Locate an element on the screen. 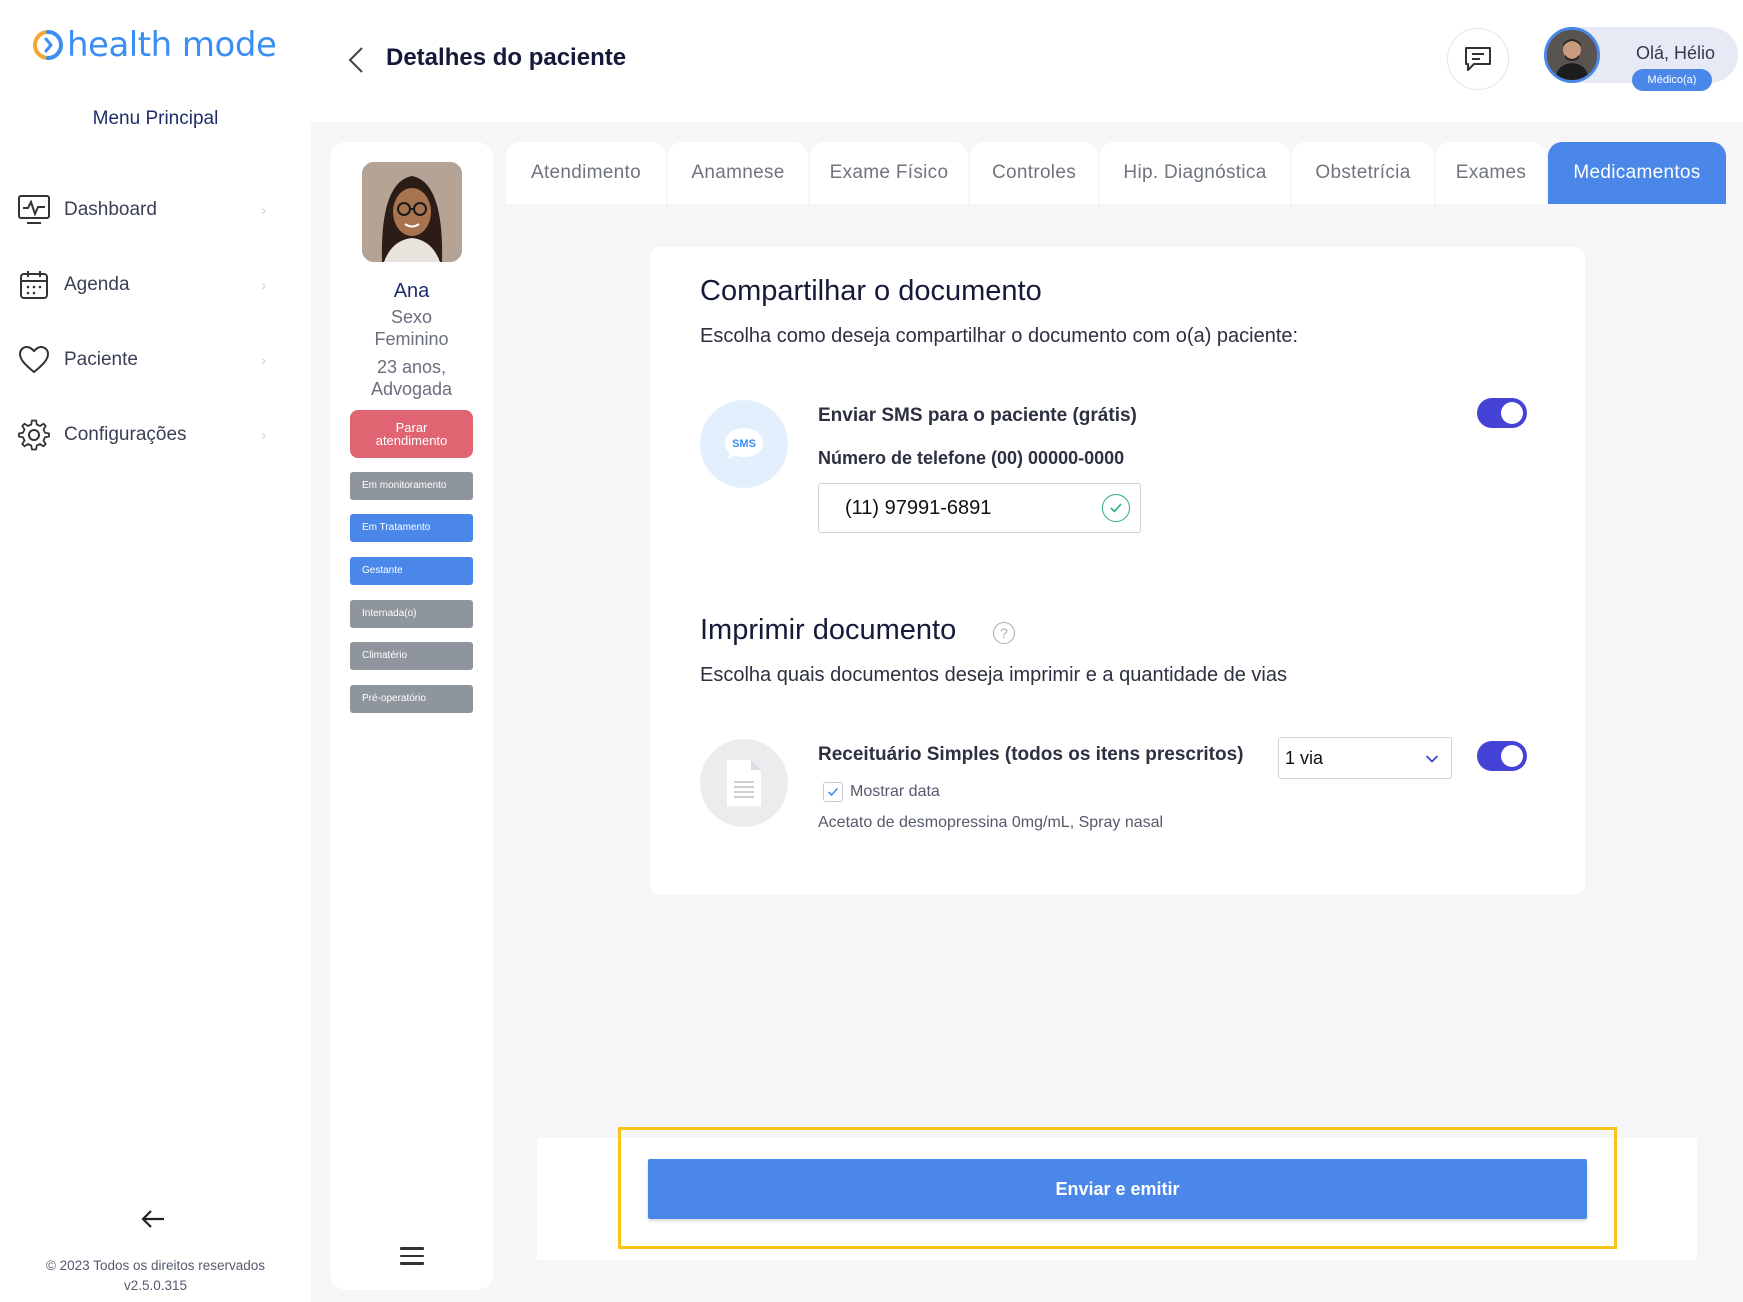 Image resolution: width=1743 pixels, height=1302 pixels. tab-controles: Controles is located at coordinates (1034, 173).